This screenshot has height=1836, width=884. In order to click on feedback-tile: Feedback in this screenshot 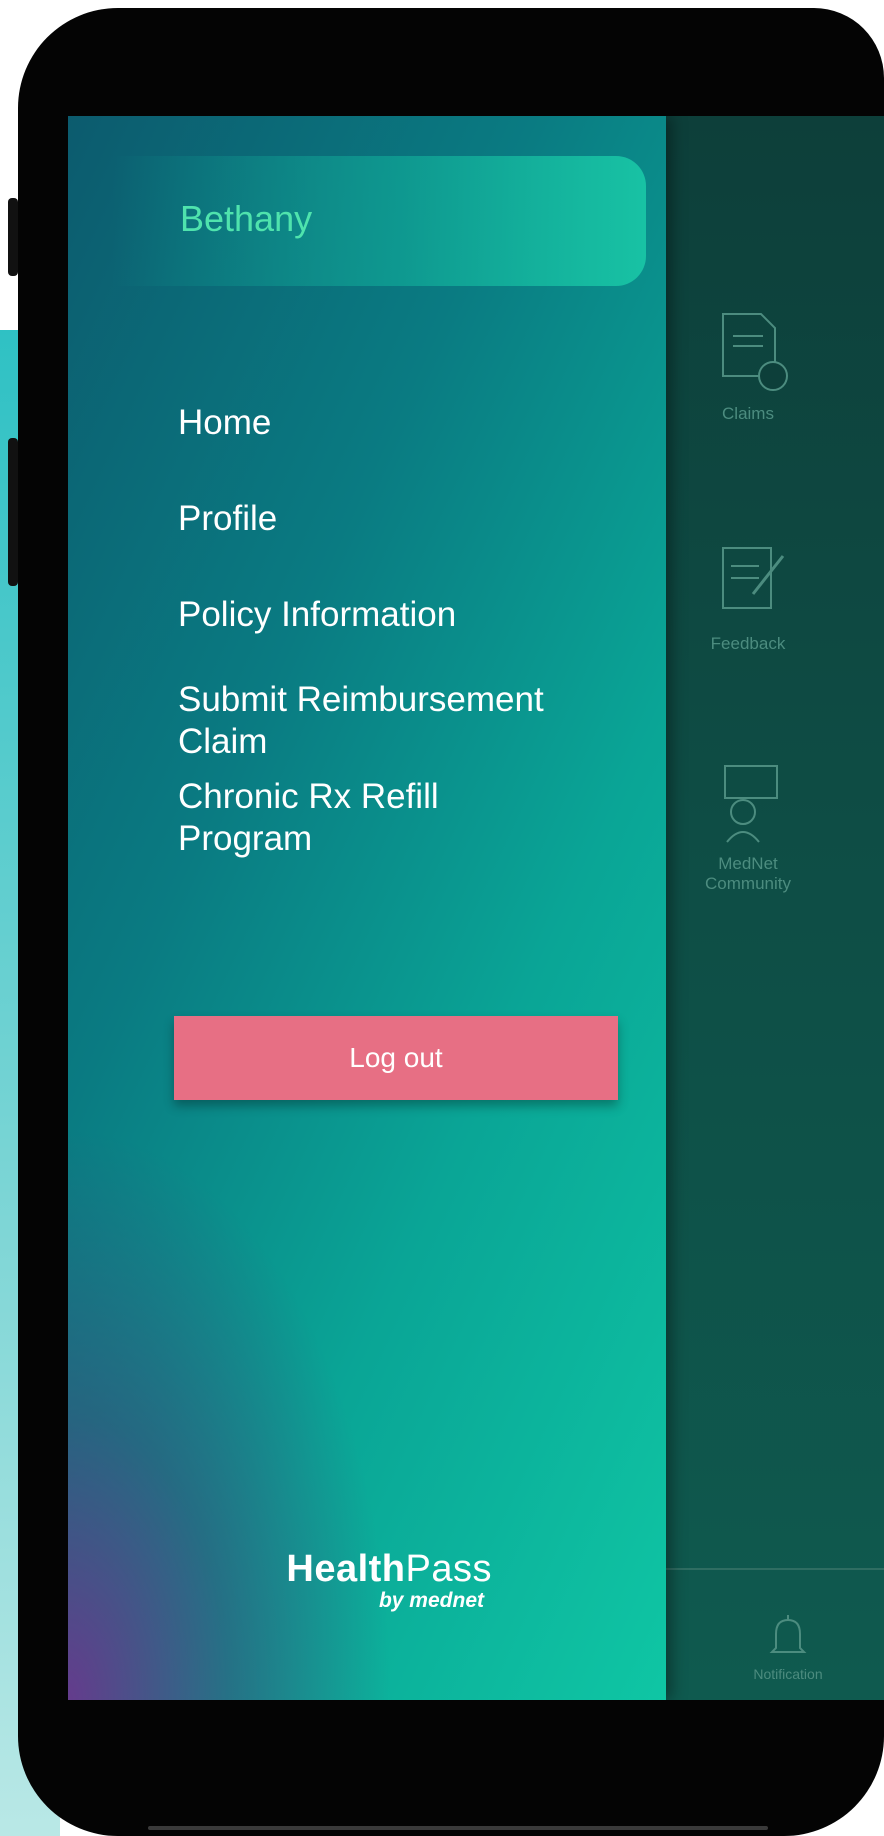, I will do `click(748, 595)`.